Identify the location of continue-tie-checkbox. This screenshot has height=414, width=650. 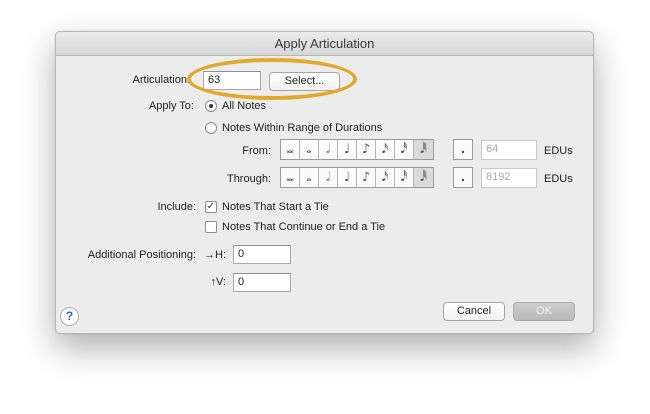
(211, 227).